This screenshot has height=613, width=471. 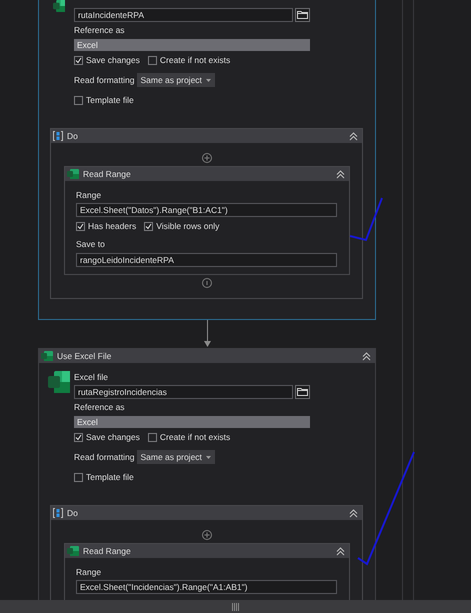 What do you see at coordinates (207, 283) in the screenshot?
I see `info-icon` at bounding box center [207, 283].